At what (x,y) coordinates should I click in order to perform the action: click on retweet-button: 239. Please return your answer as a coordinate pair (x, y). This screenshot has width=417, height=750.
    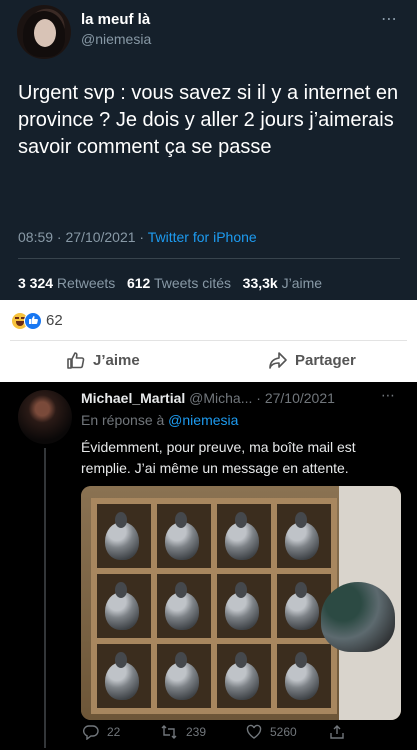
    Looking at the image, I should click on (183, 732).